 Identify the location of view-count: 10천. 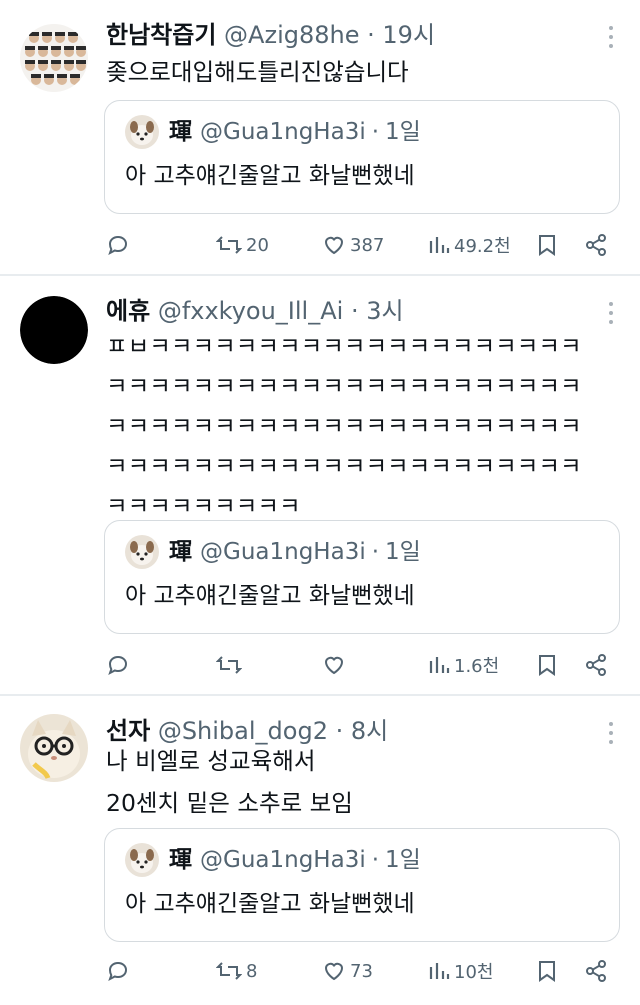
(474, 972).